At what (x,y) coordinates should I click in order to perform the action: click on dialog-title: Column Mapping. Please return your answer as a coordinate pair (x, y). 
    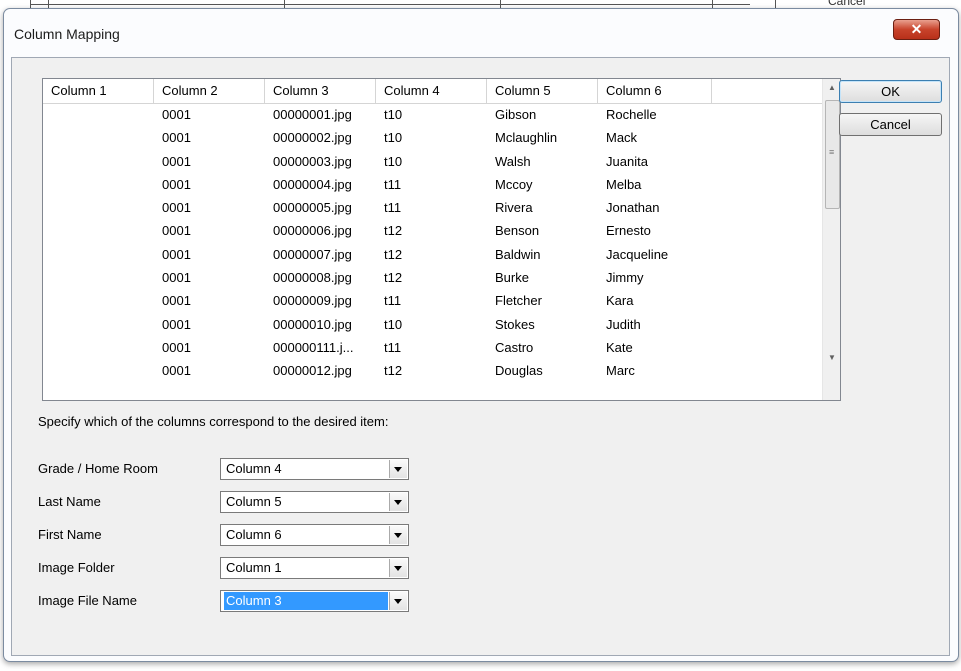
    Looking at the image, I should click on (67, 34).